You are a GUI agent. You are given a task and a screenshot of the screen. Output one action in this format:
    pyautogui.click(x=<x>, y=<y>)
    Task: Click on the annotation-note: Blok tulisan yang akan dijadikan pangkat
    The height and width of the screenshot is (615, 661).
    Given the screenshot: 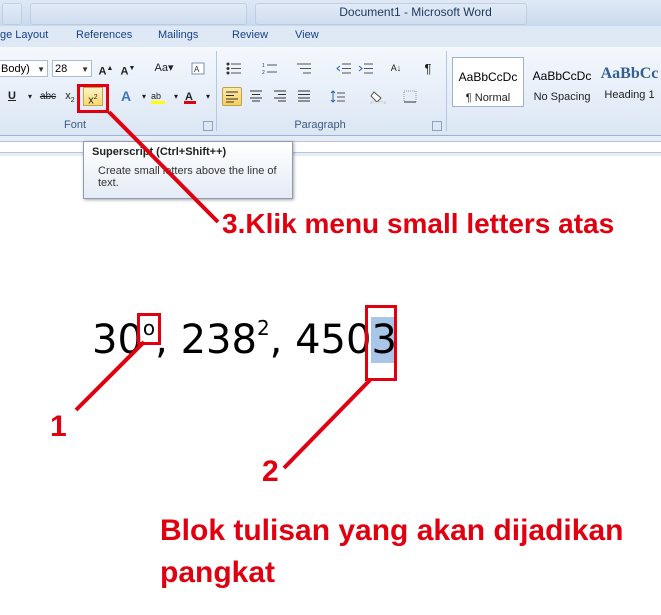 What is the action you would take?
    pyautogui.click(x=392, y=551)
    